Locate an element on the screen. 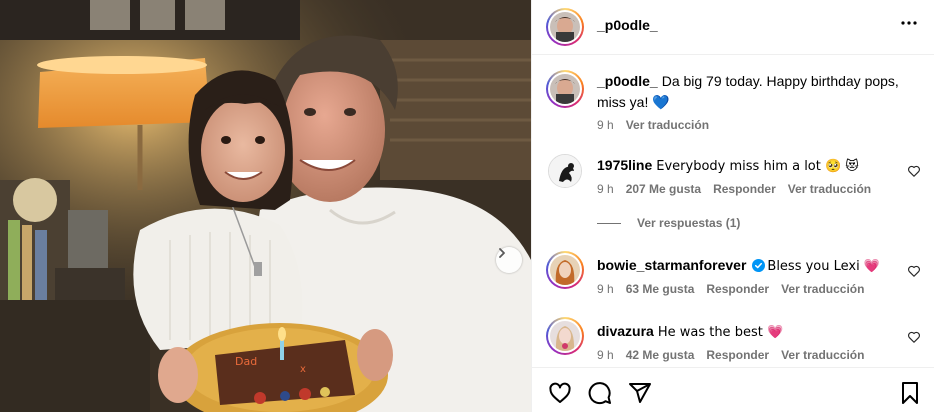 This screenshot has width=934, height=412. comment-item: divazura He was the best 💗 is located at coordinates (747, 332).